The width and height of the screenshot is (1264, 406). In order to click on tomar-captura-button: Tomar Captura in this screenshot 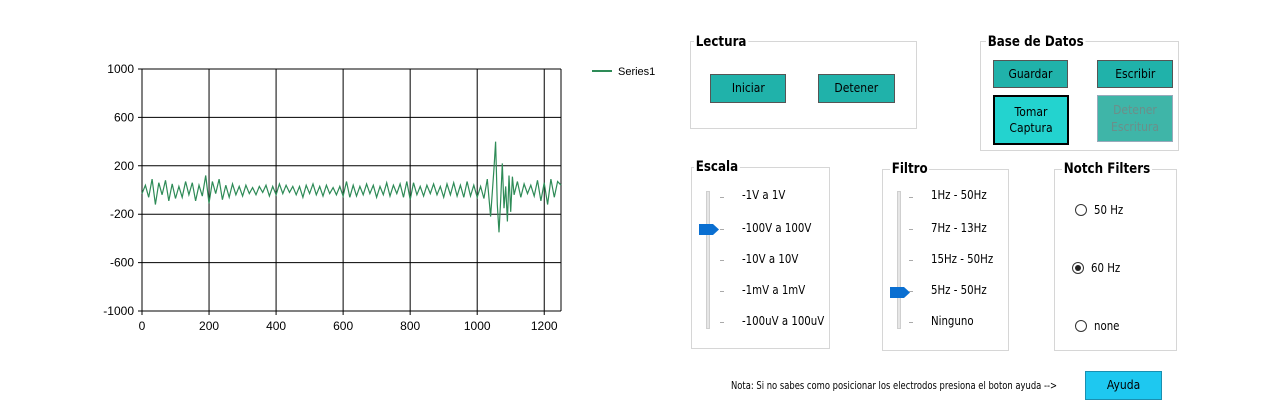, I will do `click(1031, 120)`.